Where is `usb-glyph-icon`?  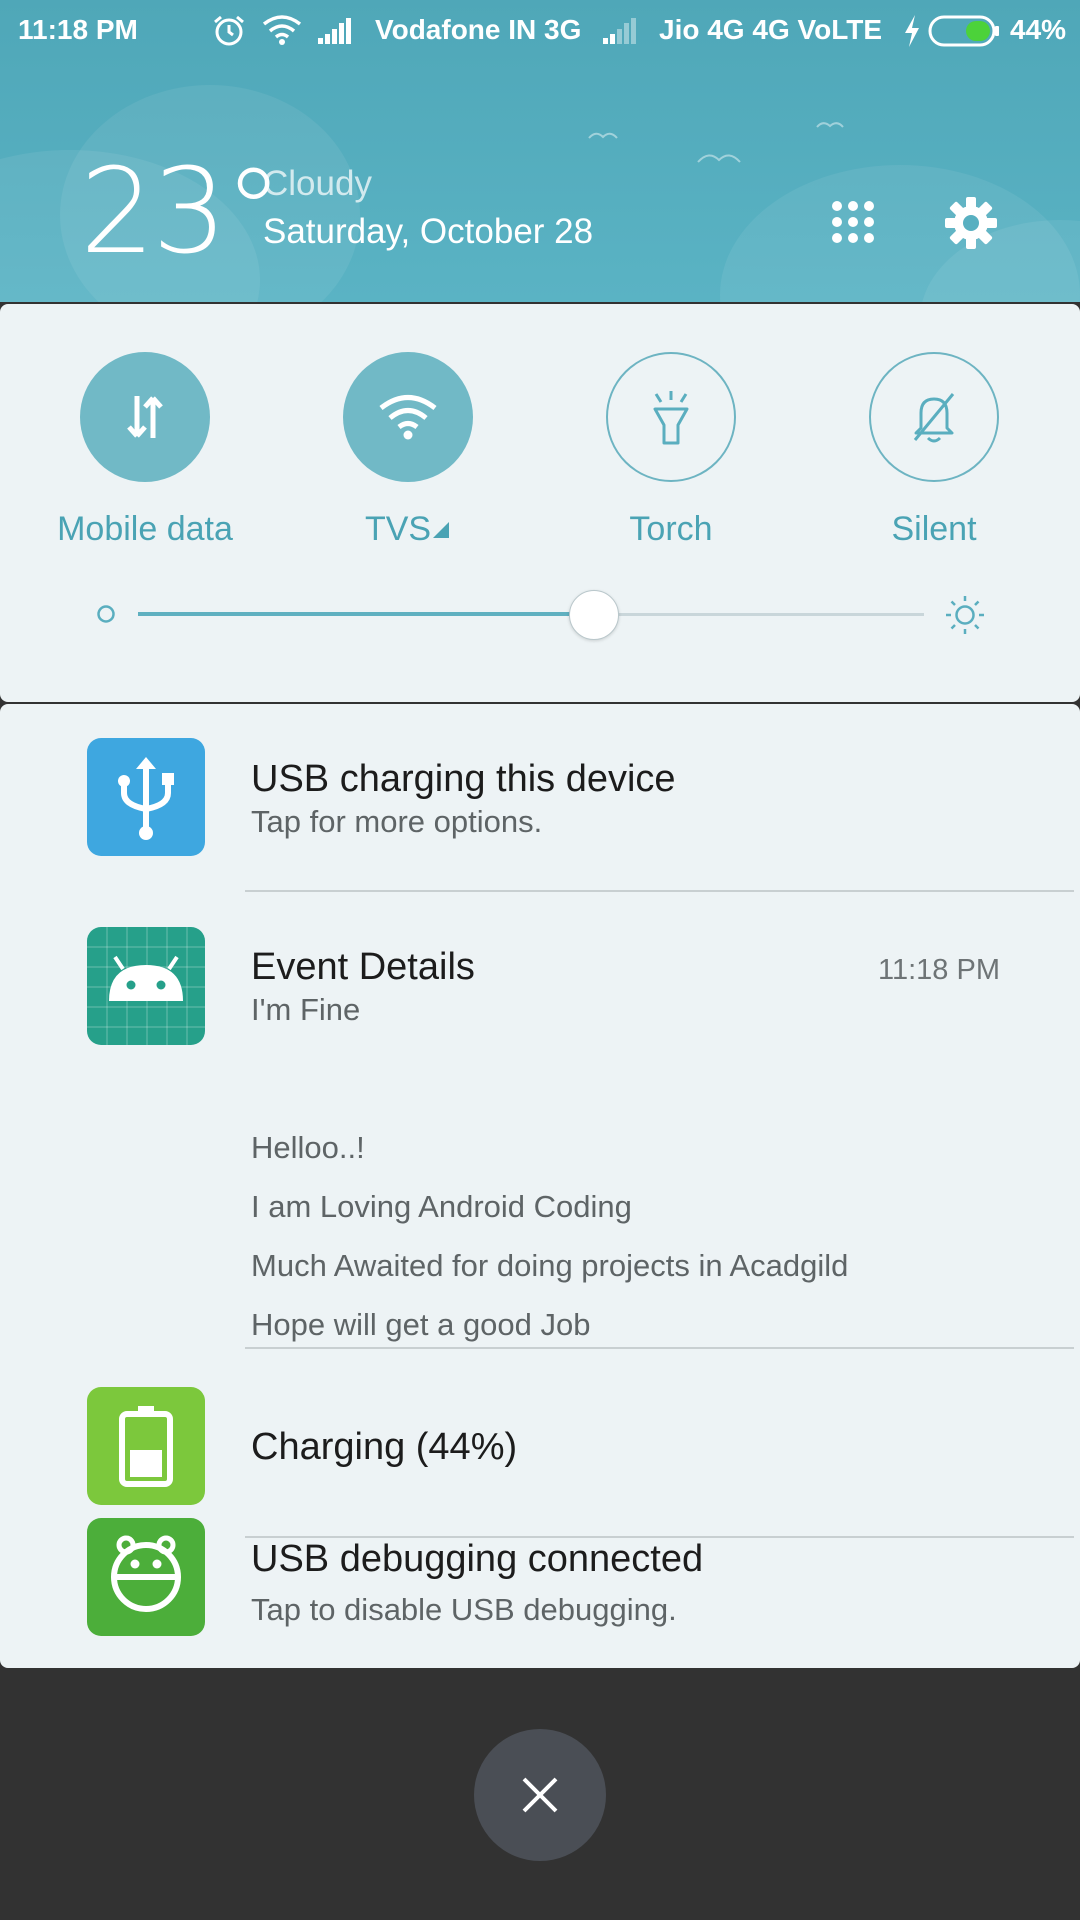 usb-glyph-icon is located at coordinates (146, 798).